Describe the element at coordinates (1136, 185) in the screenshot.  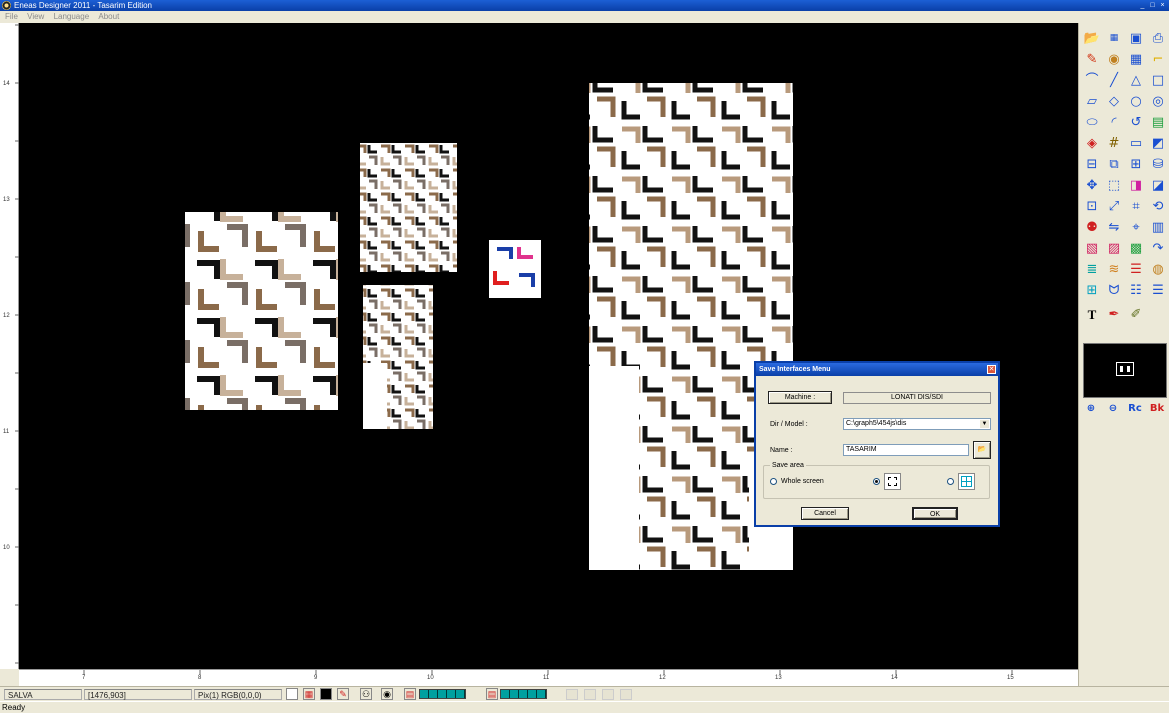
I see `color-swap-icon: ◨` at that location.